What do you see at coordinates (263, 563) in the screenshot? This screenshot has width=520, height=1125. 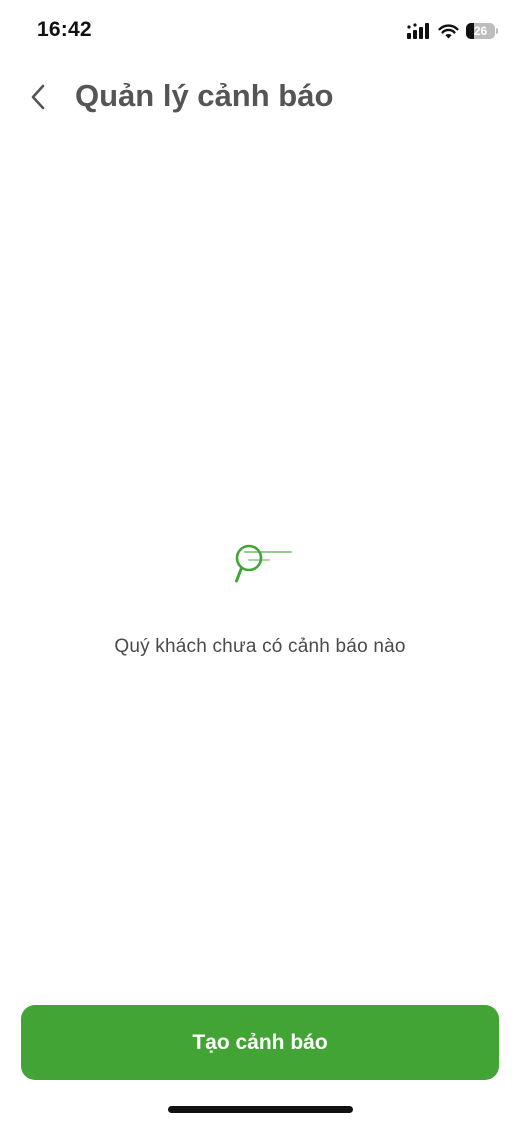 I see `search-magnifier-icon` at bounding box center [263, 563].